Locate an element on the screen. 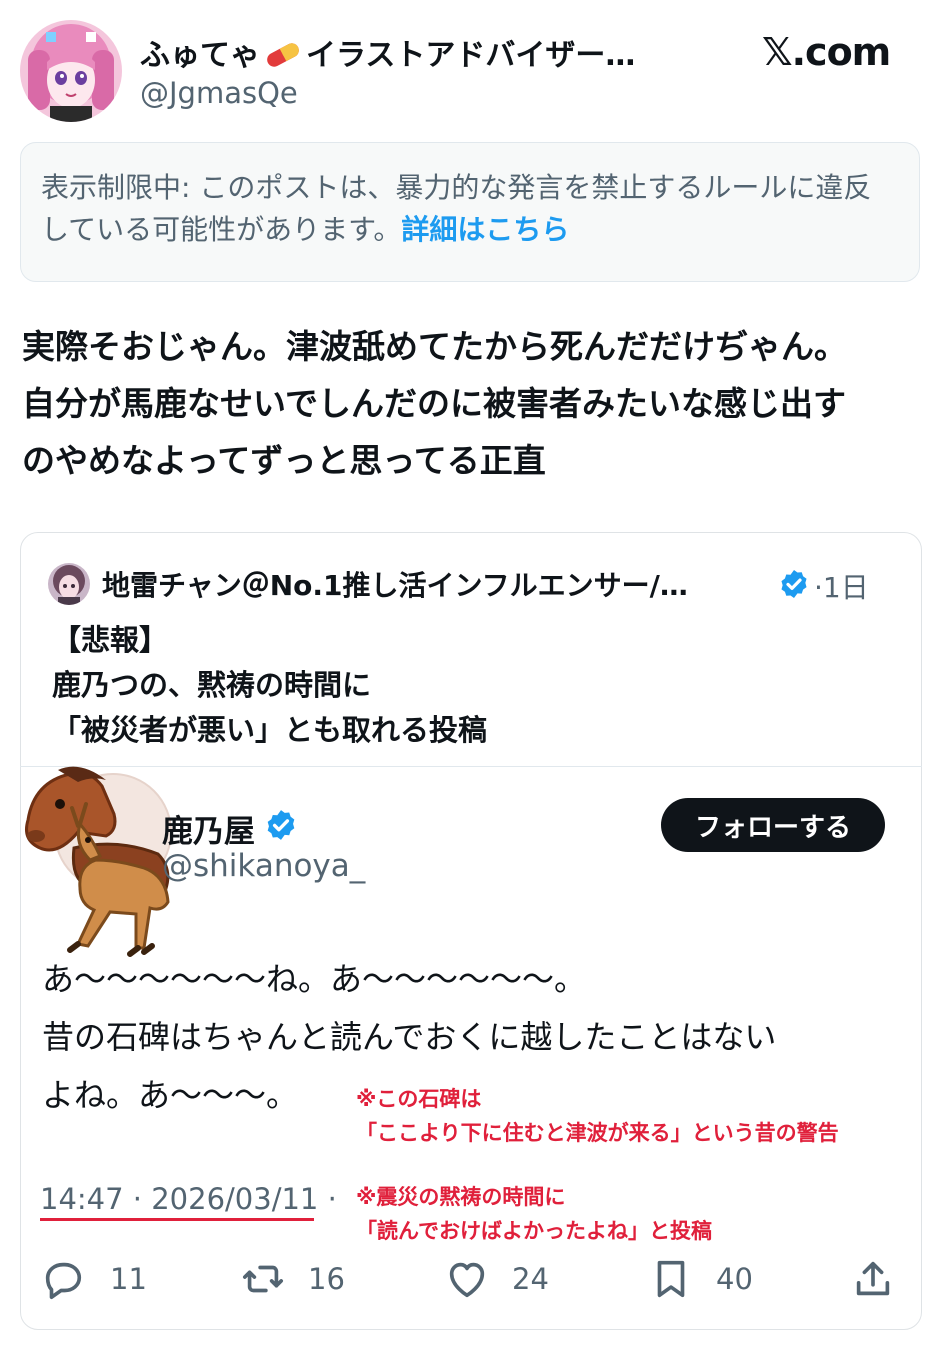  quoted-line: 鹿乃つの、黙祷の時間に is located at coordinates (212, 685).